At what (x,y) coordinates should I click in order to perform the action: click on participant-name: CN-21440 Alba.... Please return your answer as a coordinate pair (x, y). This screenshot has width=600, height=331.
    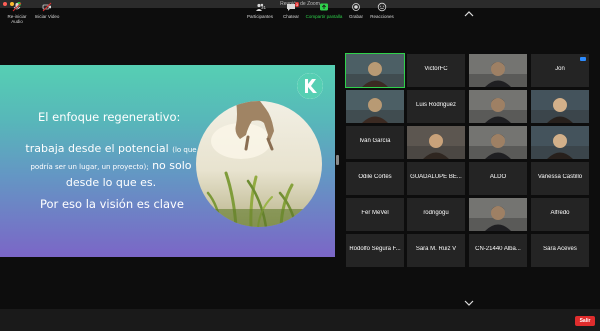
    Looking at the image, I should click on (498, 249).